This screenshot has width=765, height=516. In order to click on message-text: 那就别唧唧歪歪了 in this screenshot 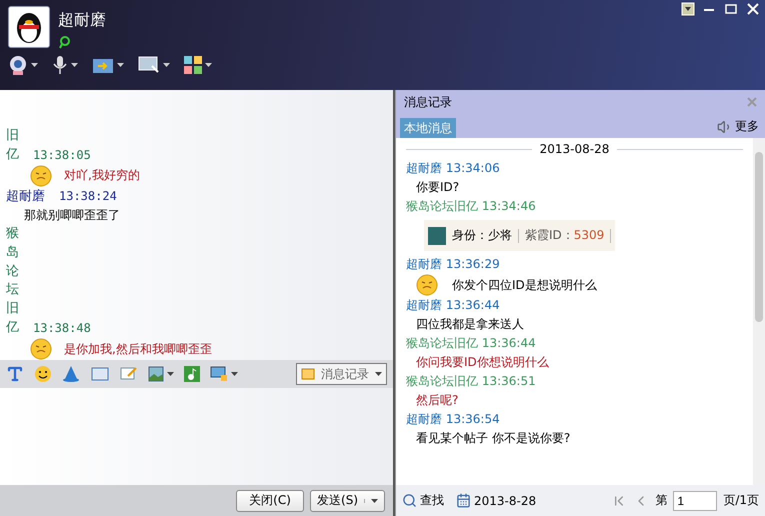, I will do `click(72, 215)`.